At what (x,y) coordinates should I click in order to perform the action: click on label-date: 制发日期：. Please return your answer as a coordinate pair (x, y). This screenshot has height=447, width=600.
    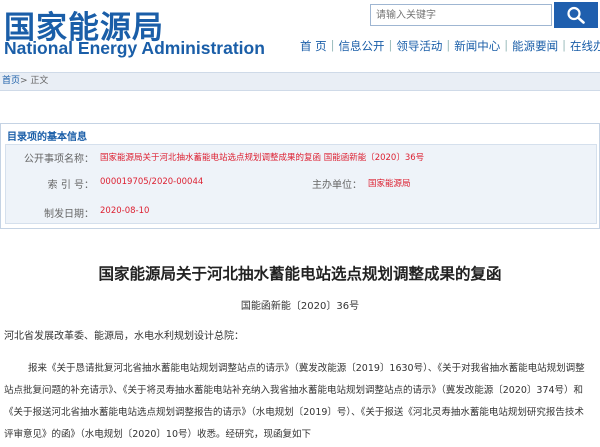
    Looking at the image, I should click on (69, 214).